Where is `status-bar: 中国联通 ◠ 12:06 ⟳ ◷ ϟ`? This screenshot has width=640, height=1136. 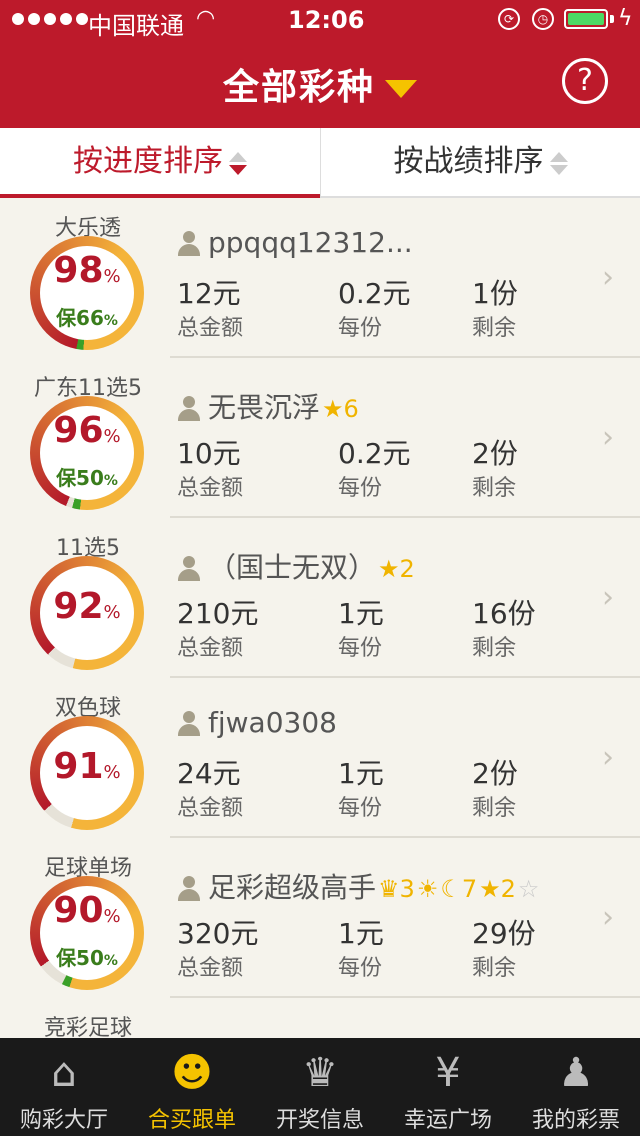 status-bar: 中国联通 ◠ 12:06 ⟳ ◷ ϟ is located at coordinates (320, 20).